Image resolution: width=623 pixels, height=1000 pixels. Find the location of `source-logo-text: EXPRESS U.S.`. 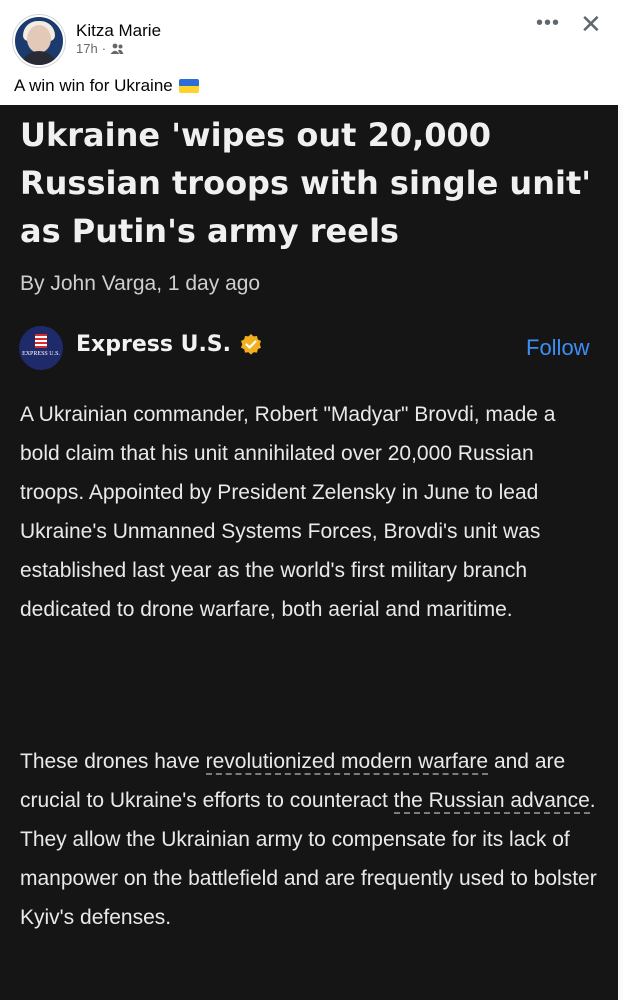

source-logo-text: EXPRESS U.S. is located at coordinates (41, 354).